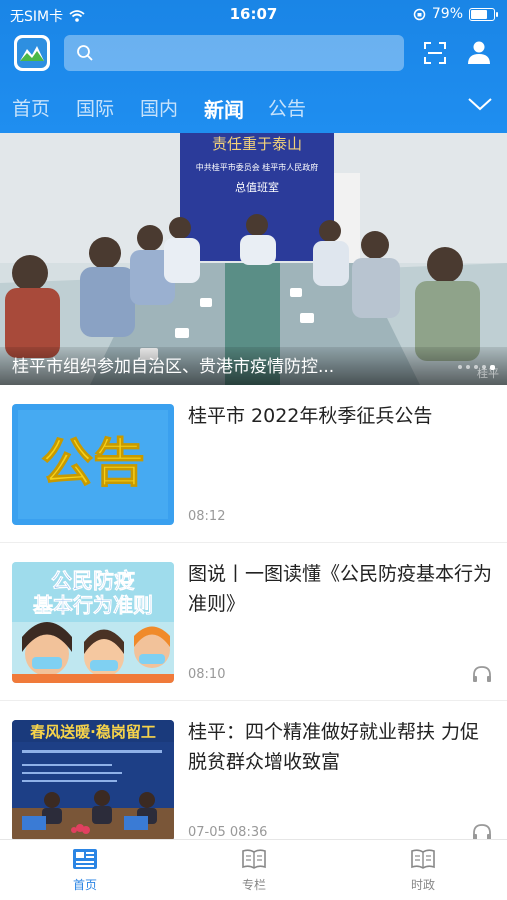 The width and height of the screenshot is (507, 900). I want to click on app-header: 无SIM卡 16:07 79% 首页 国际 国内 新闻 公告, so click(253, 66).